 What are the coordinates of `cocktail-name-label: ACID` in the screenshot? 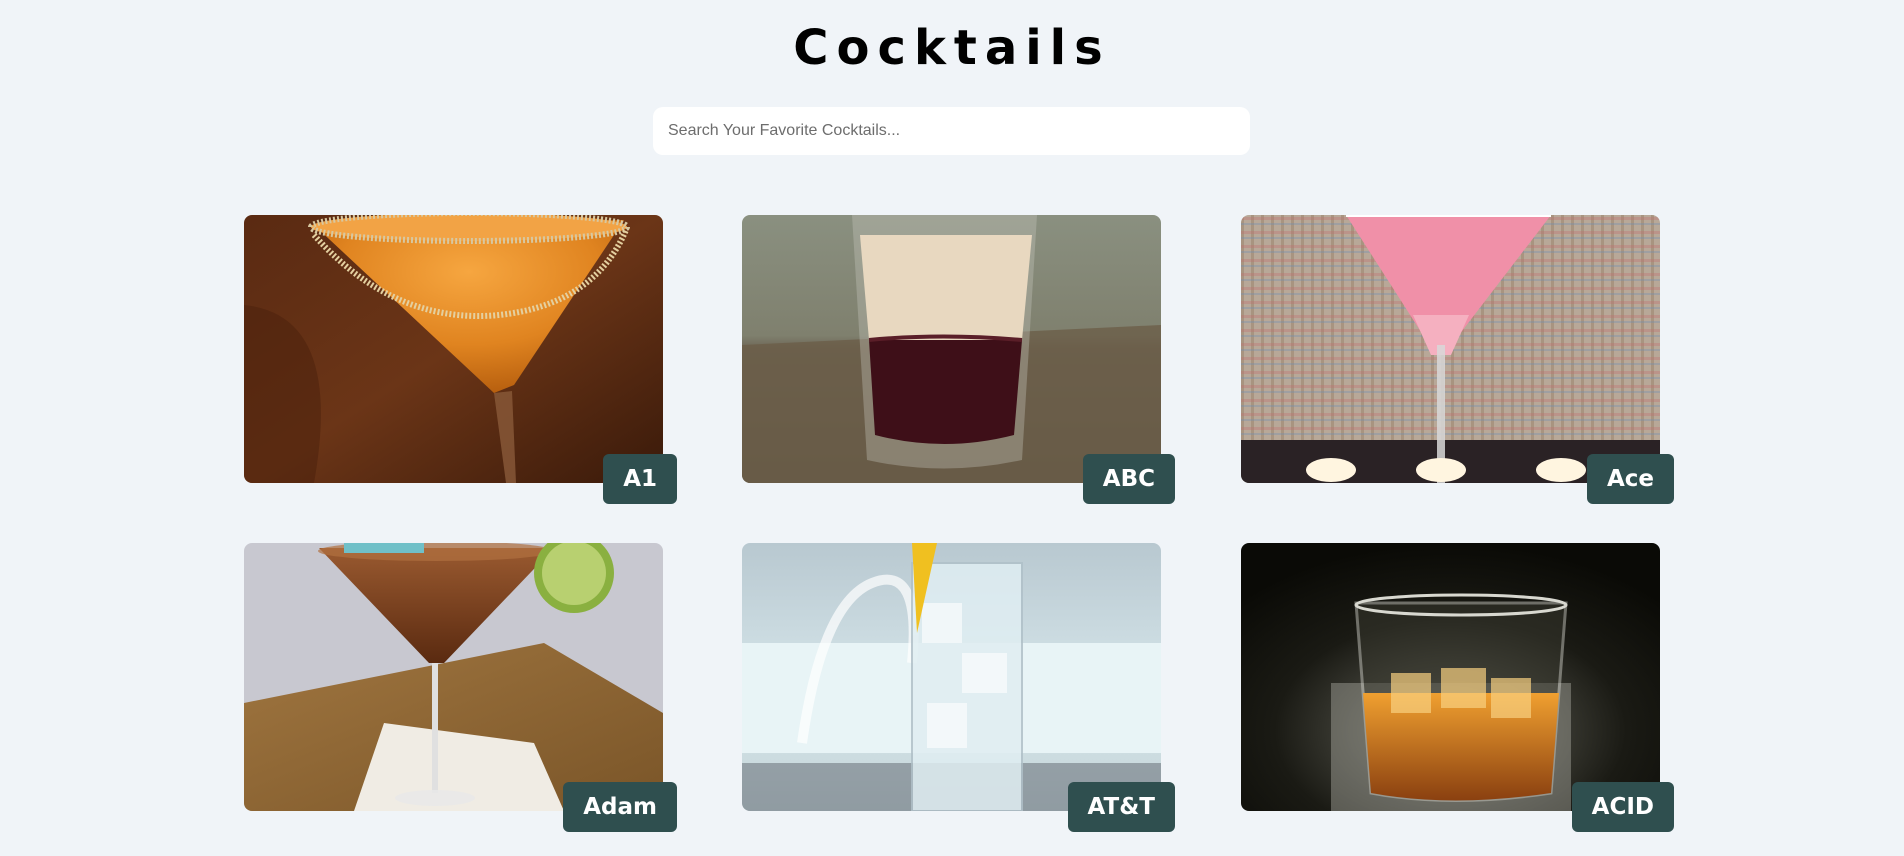 It's located at (1622, 807).